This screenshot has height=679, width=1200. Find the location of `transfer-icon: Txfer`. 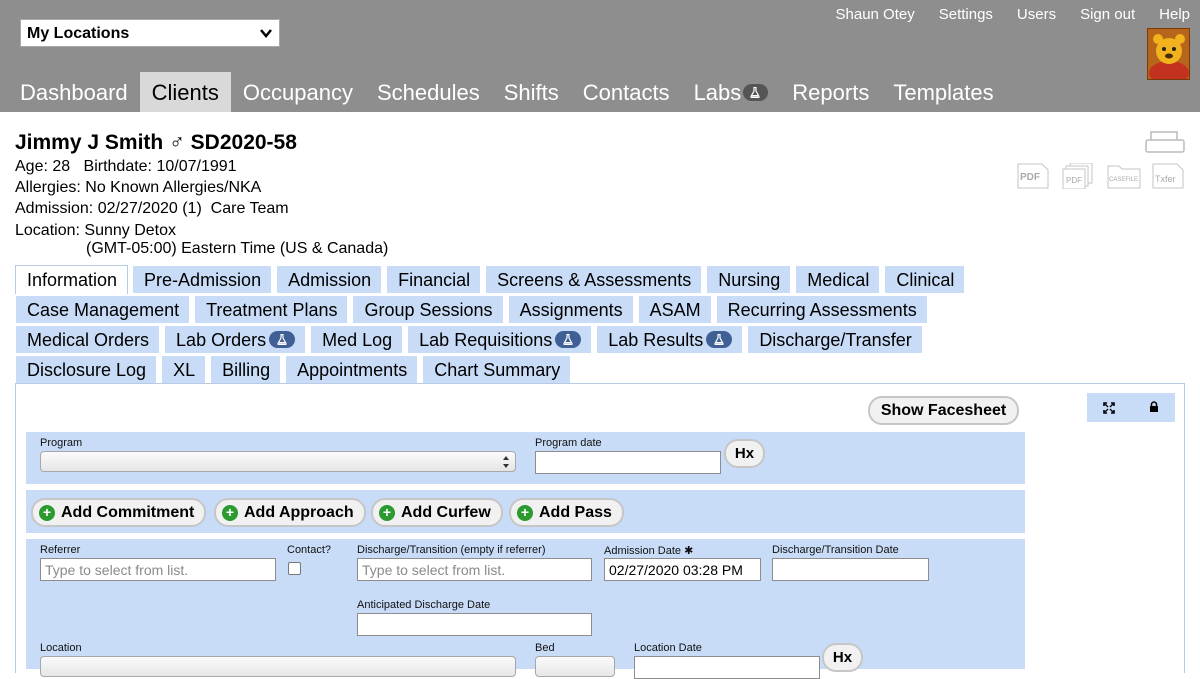

transfer-icon: Txfer is located at coordinates (1168, 176).